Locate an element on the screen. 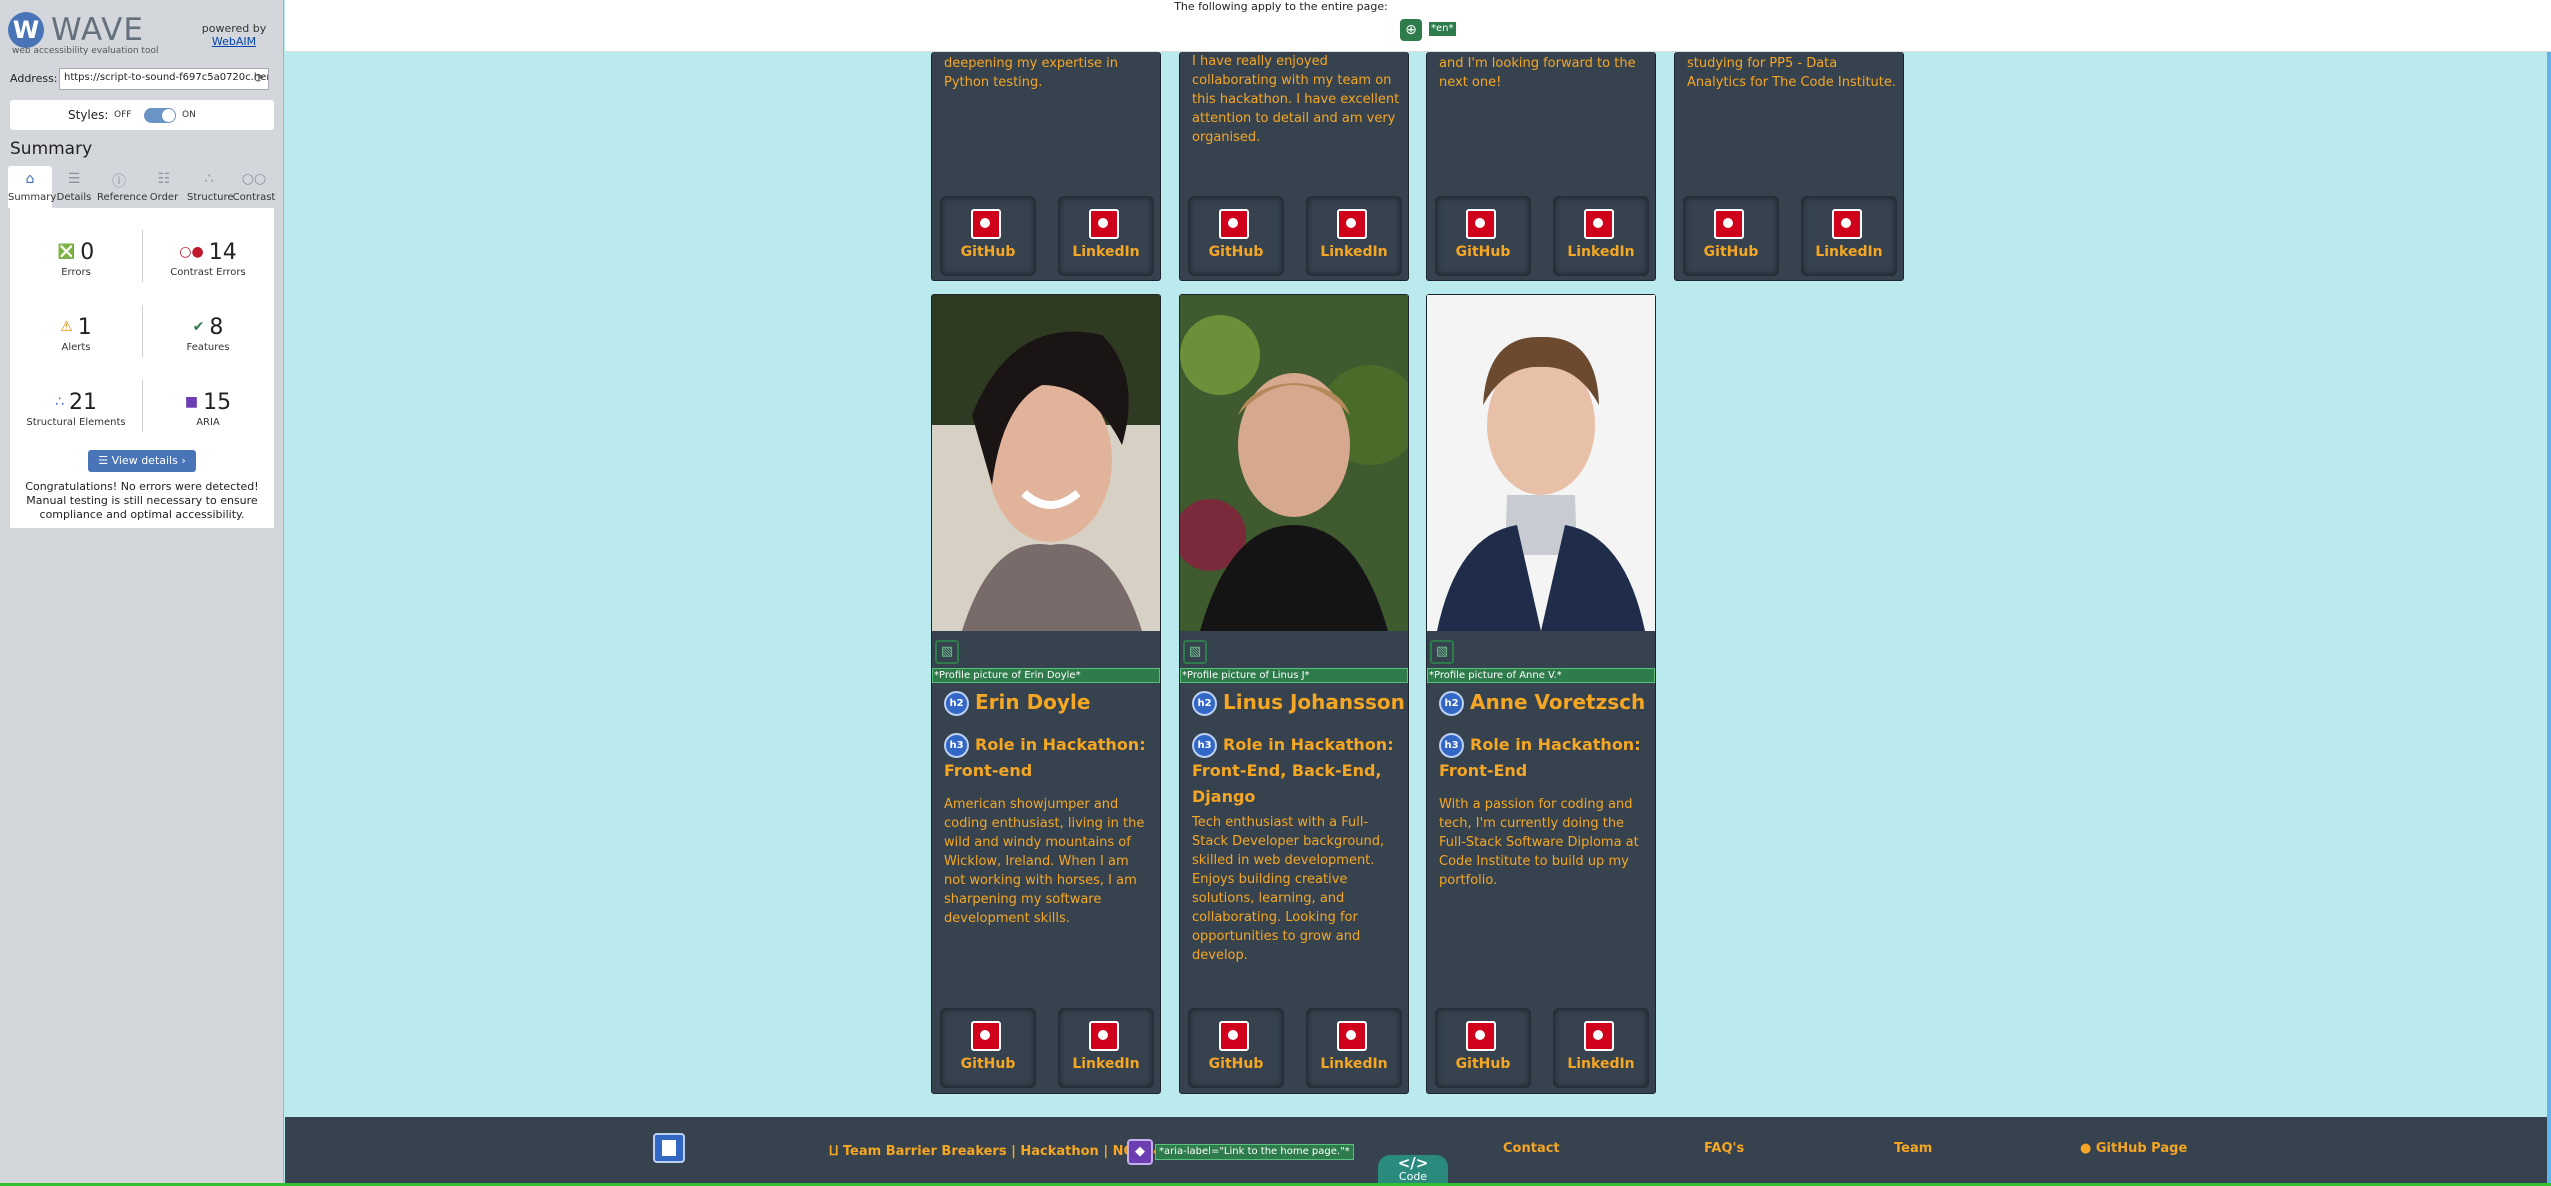  code-toggle-button: </> Code is located at coordinates (1413, 1170).